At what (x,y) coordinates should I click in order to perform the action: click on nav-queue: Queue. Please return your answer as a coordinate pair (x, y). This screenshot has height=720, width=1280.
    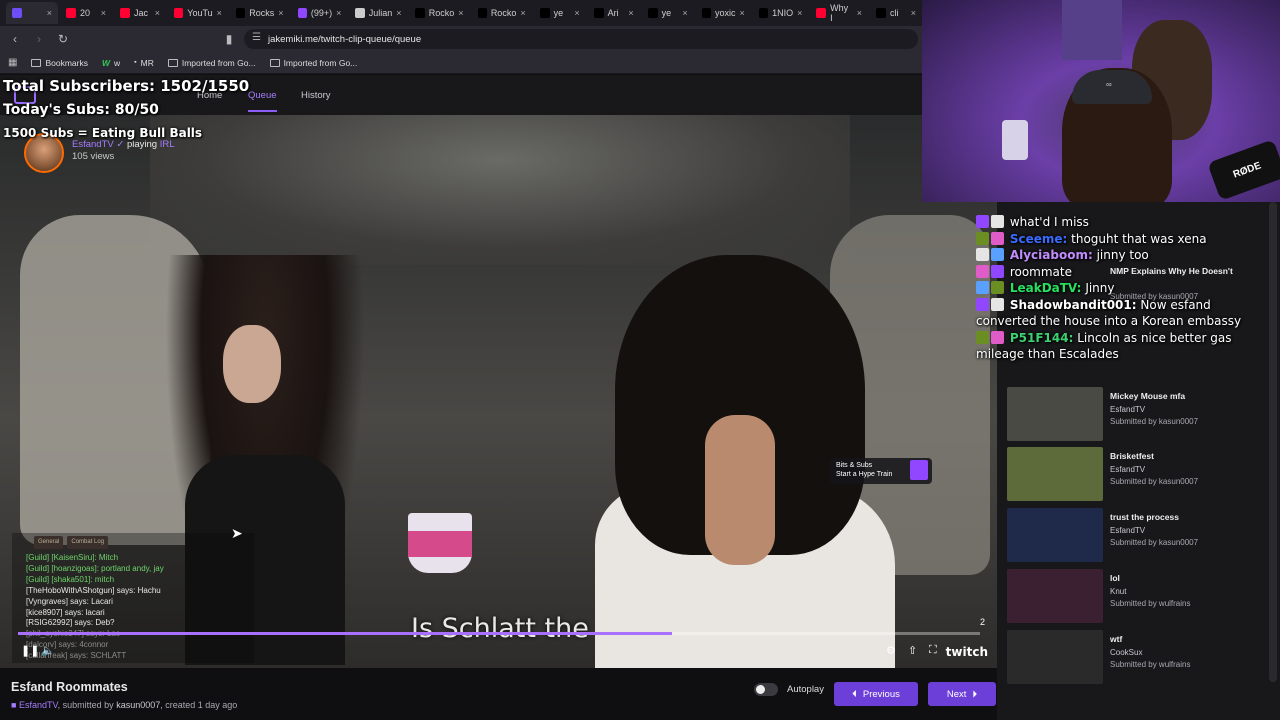
    Looking at the image, I should click on (262, 101).